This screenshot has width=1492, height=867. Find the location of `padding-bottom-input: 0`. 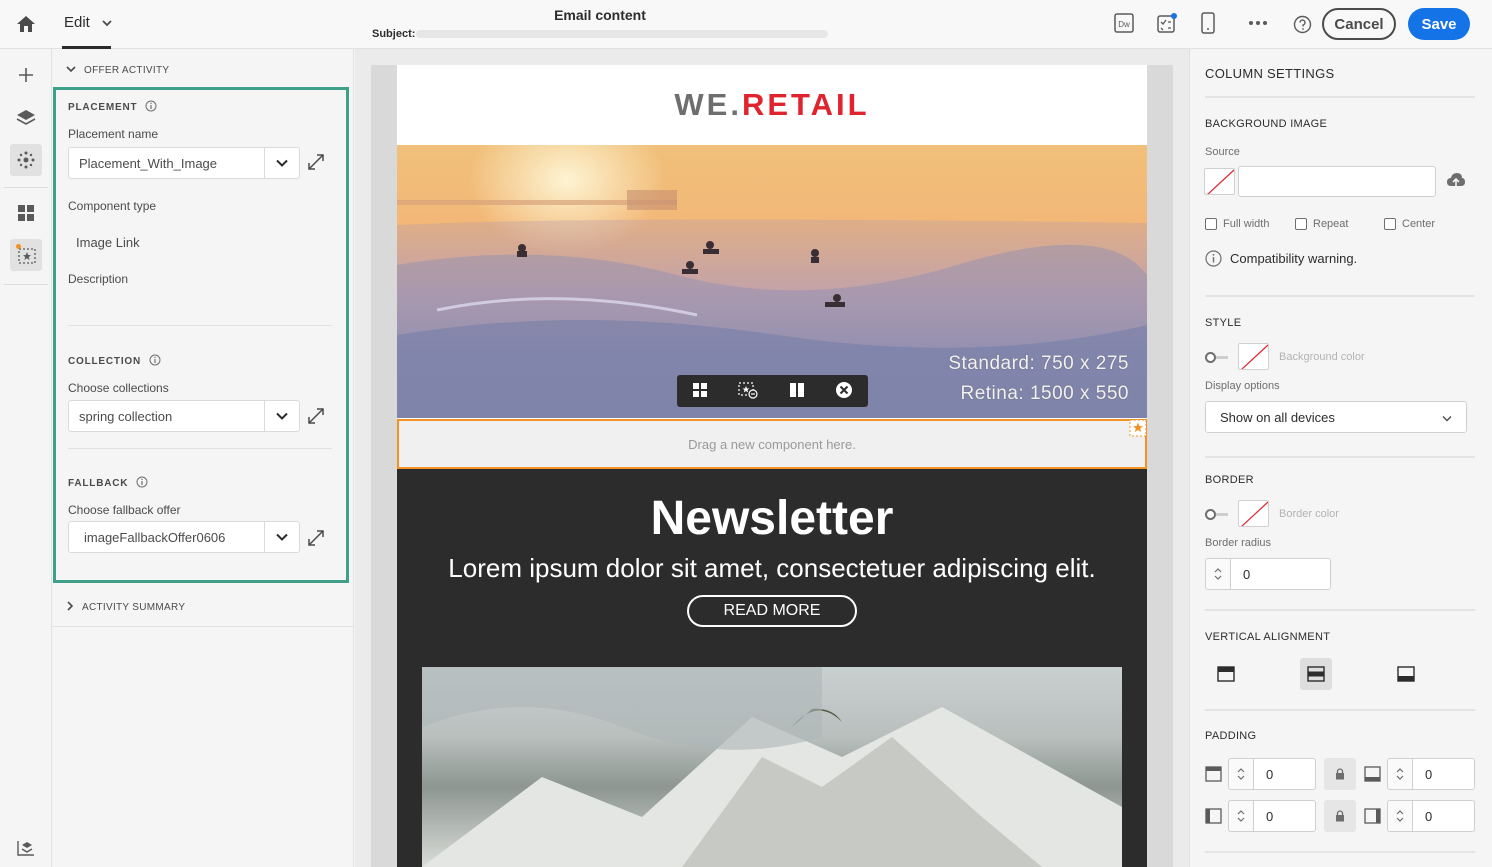

padding-bottom-input: 0 is located at coordinates (1444, 774).